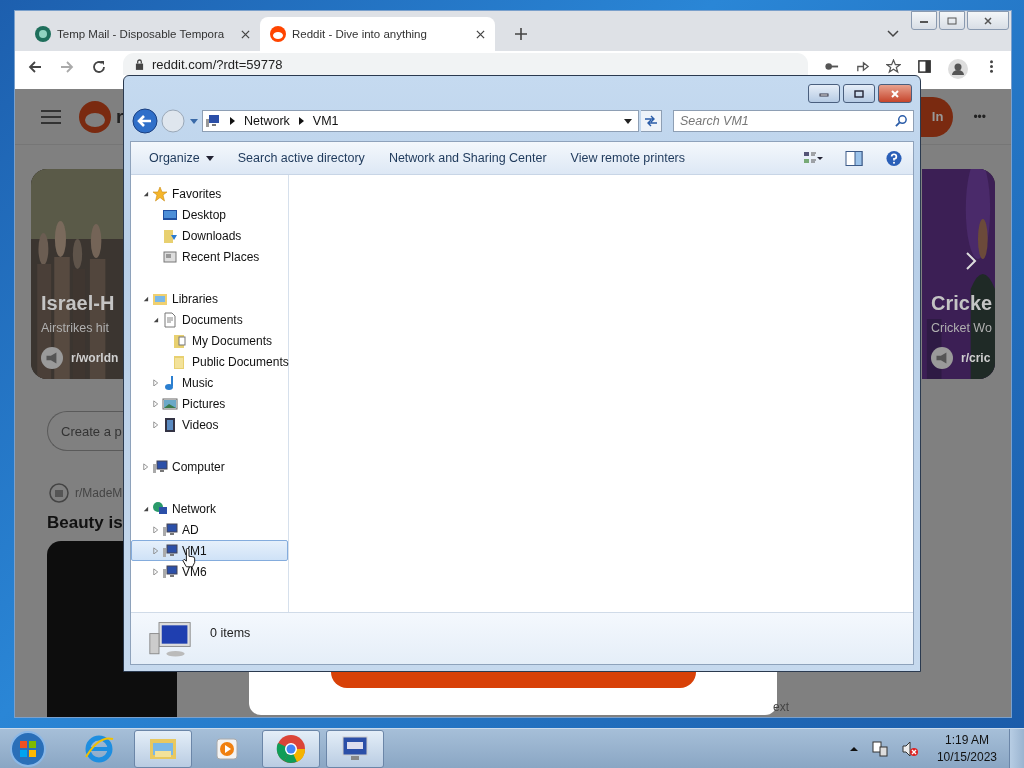  I want to click on show-hidden-icons, so click(853, 748).